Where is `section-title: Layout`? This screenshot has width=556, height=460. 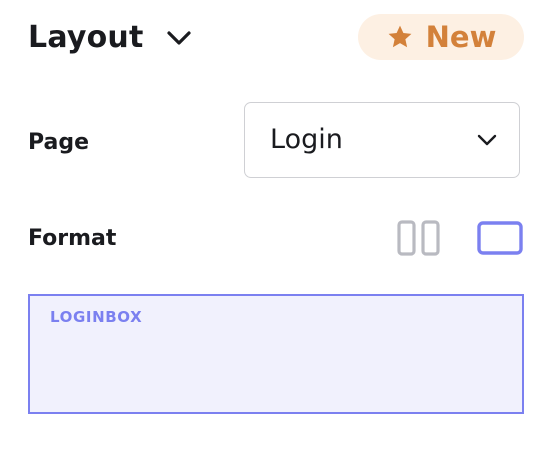 section-title: Layout is located at coordinates (86, 37).